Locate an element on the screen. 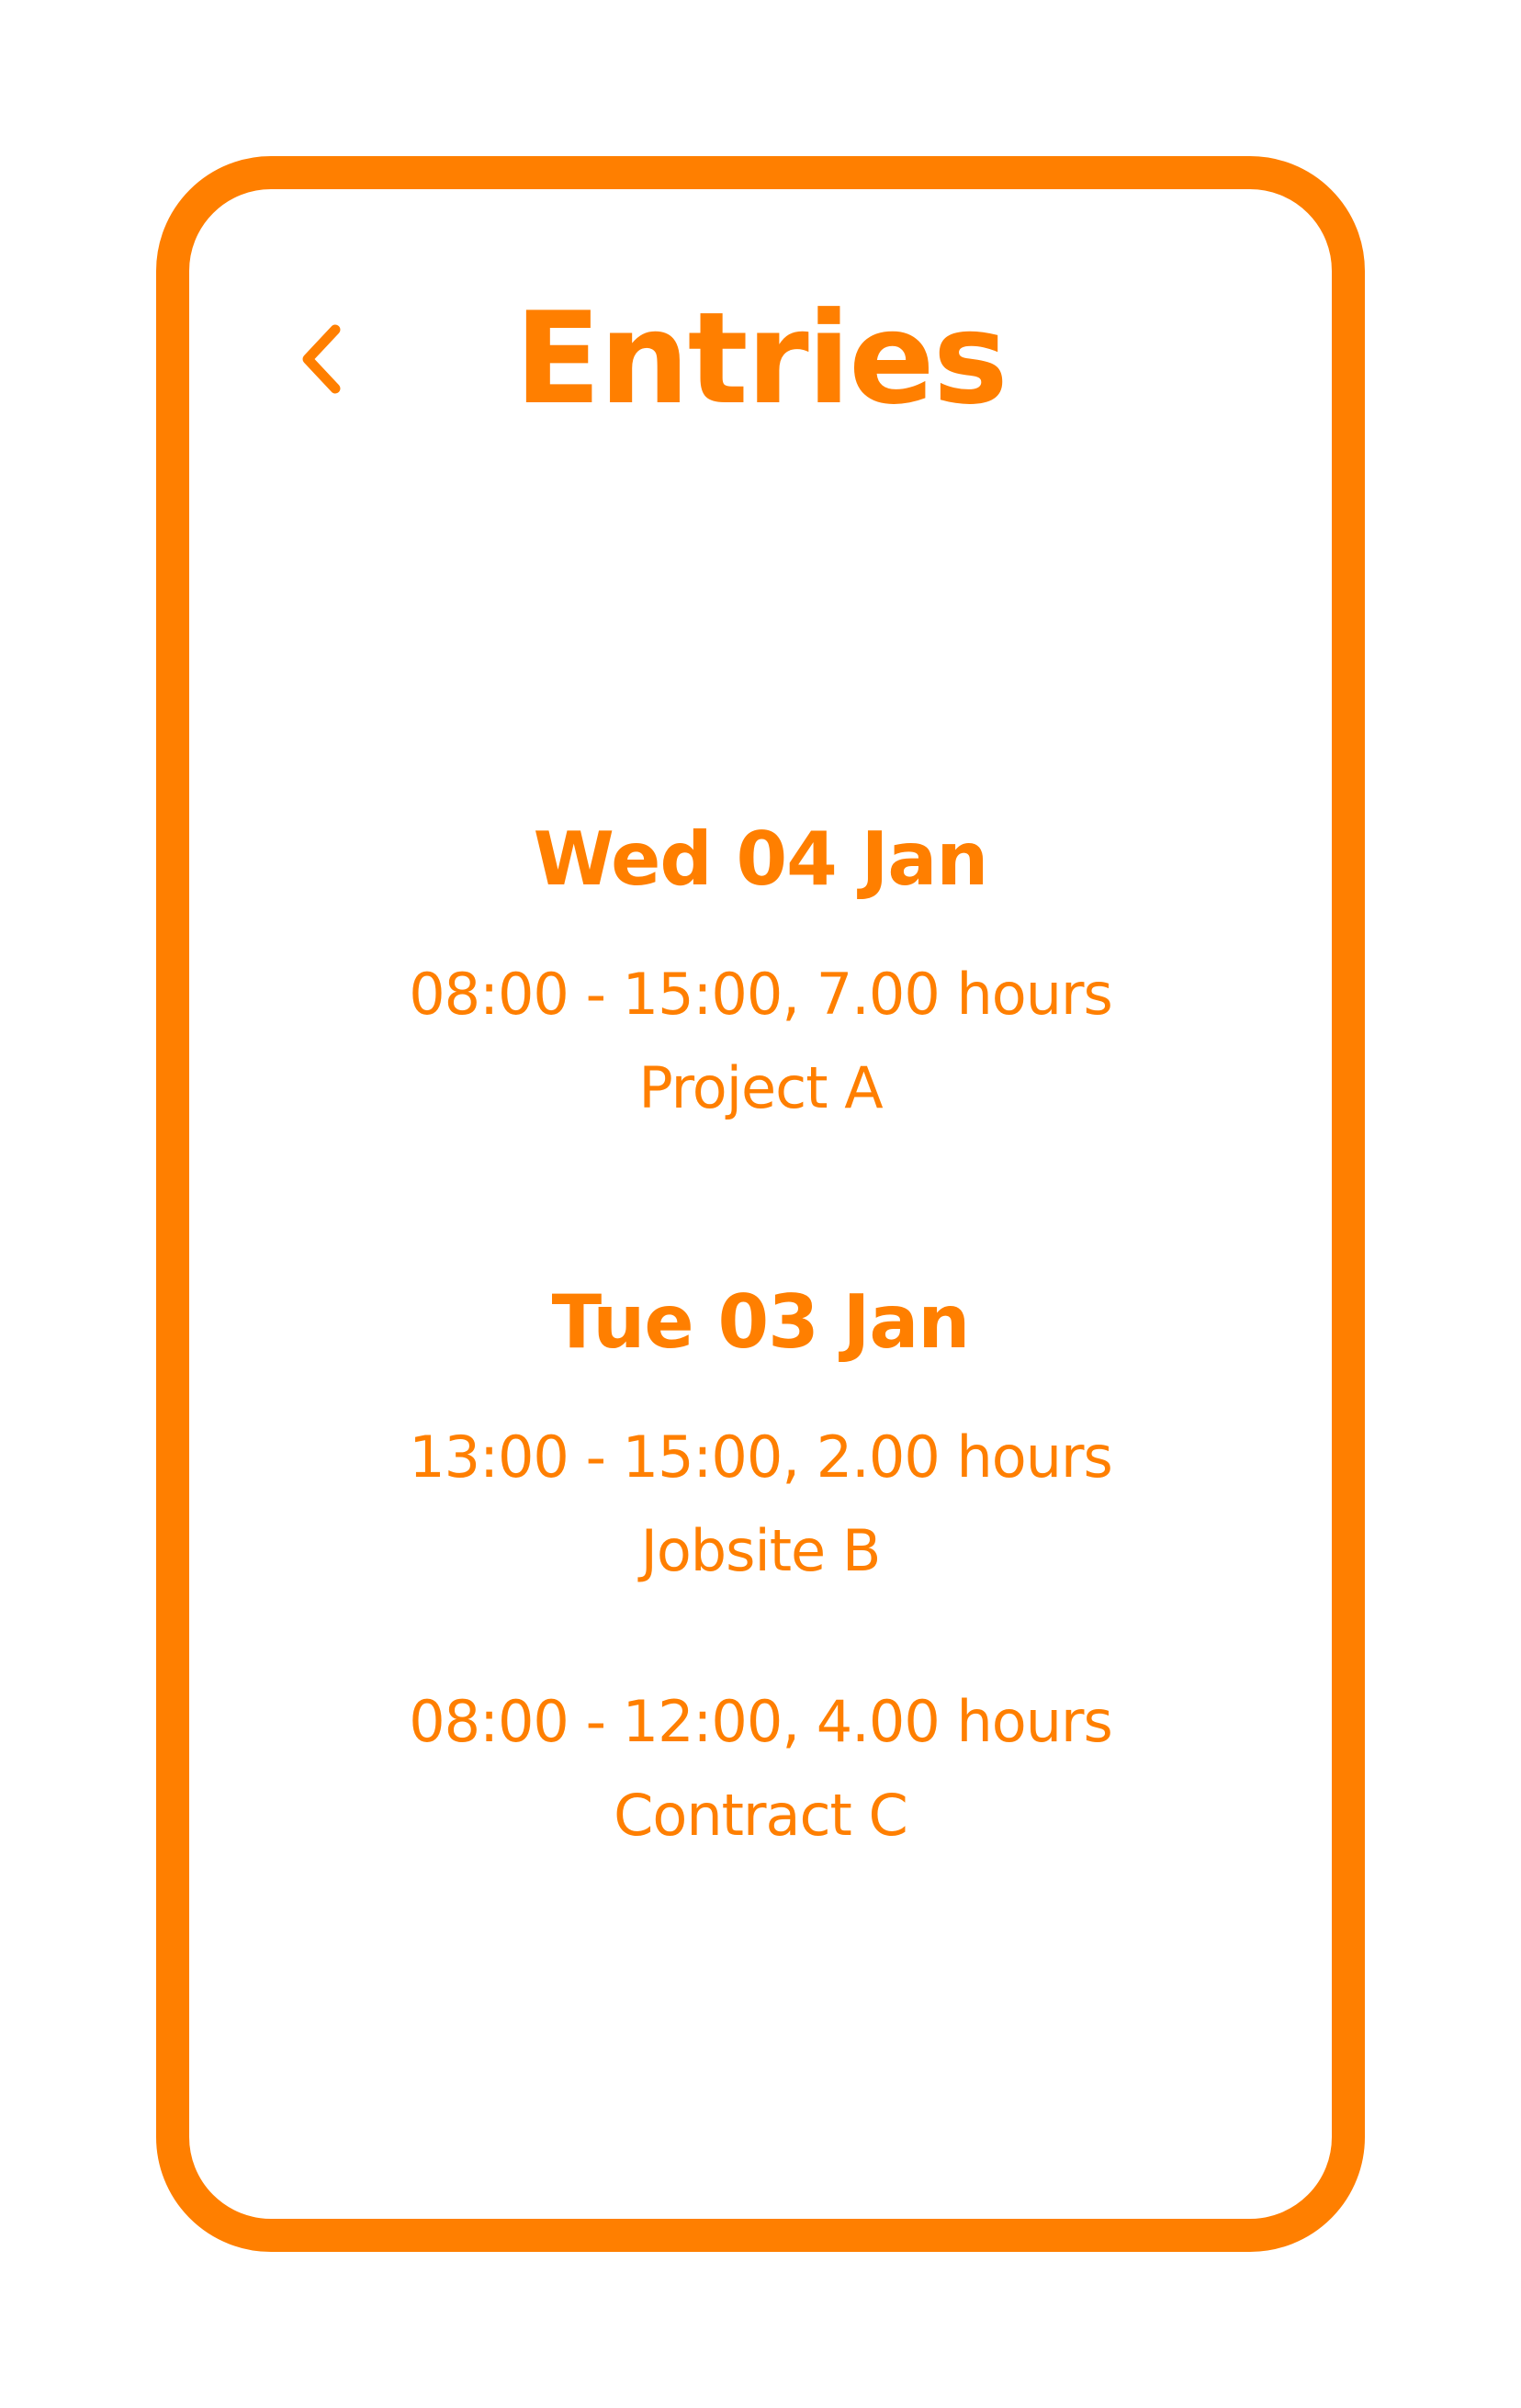  list-item: 08:00 - 12:00, 4.00 hours Contract C is located at coordinates (760, 1768).